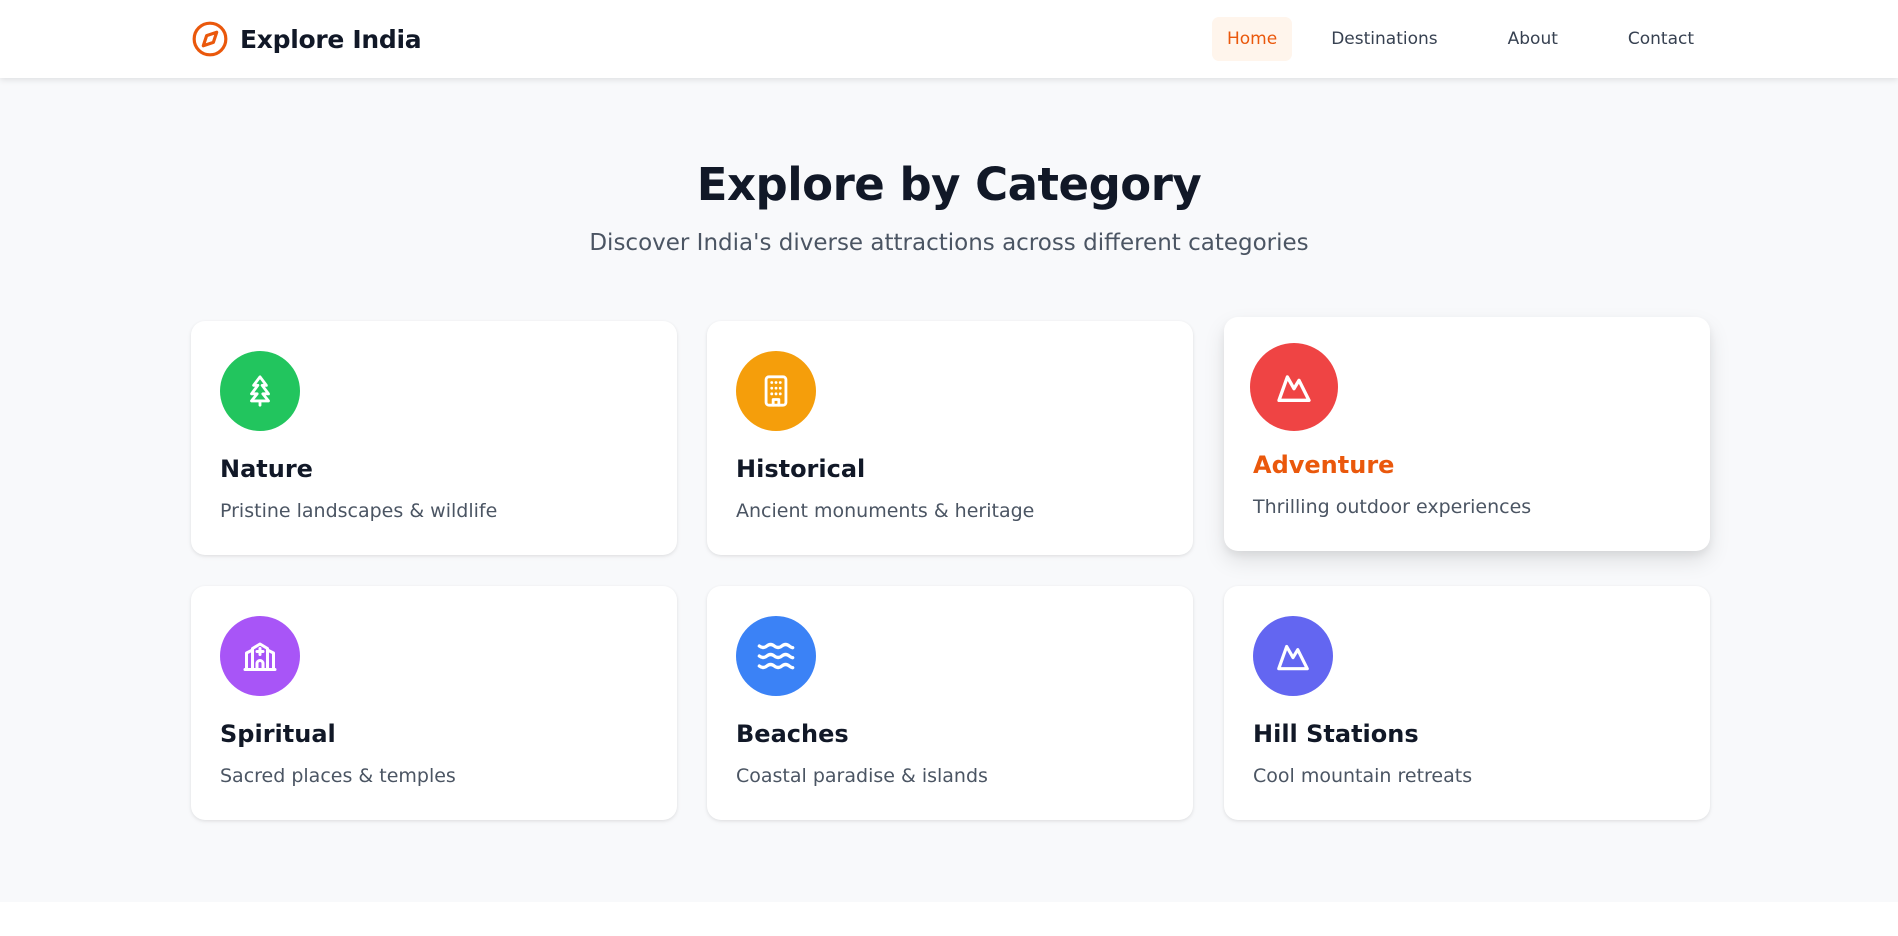 The height and width of the screenshot is (936, 1898). What do you see at coordinates (1252, 39) in the screenshot?
I see `nav-home-link: Home` at bounding box center [1252, 39].